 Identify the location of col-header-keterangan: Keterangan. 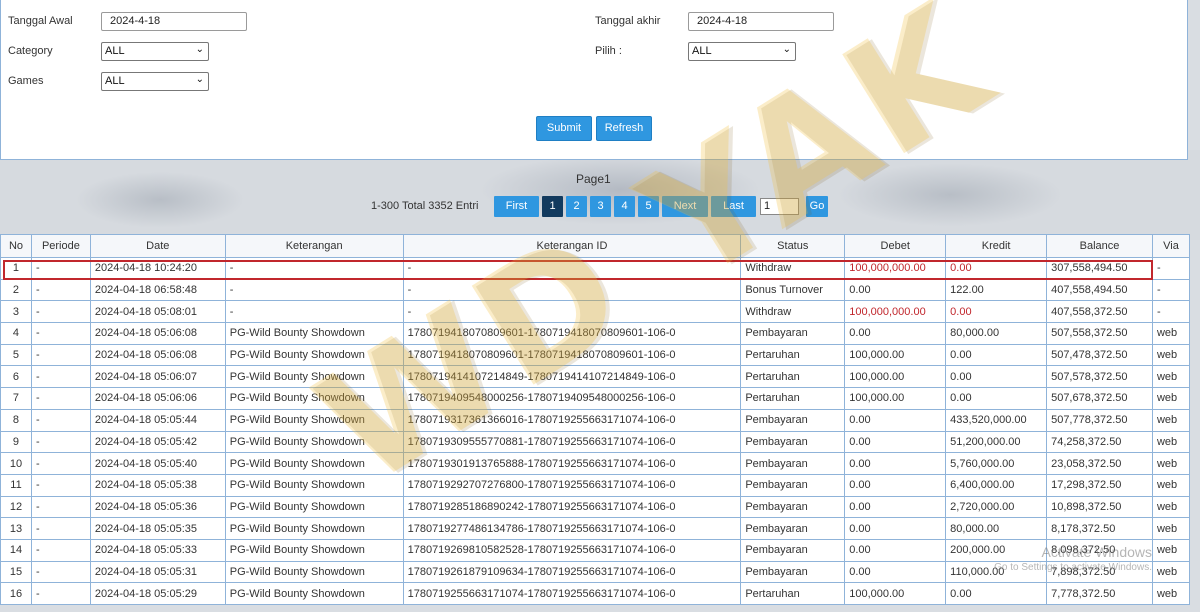
(314, 246).